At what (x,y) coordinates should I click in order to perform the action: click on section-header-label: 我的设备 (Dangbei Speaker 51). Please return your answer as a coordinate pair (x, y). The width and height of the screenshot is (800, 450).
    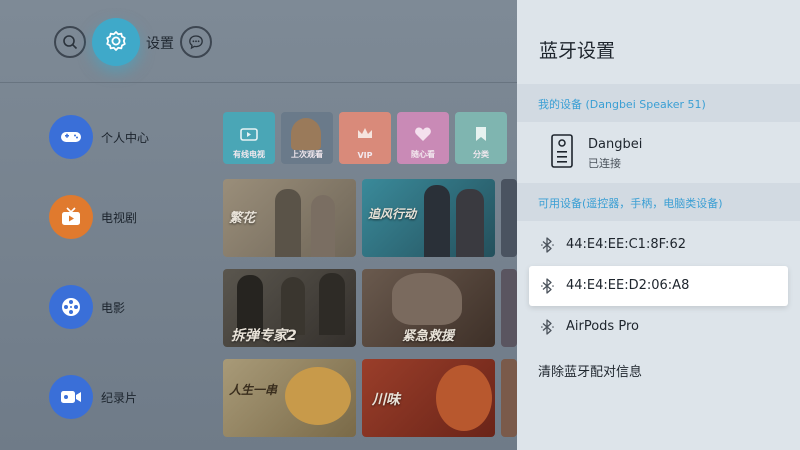
    Looking at the image, I should click on (622, 104).